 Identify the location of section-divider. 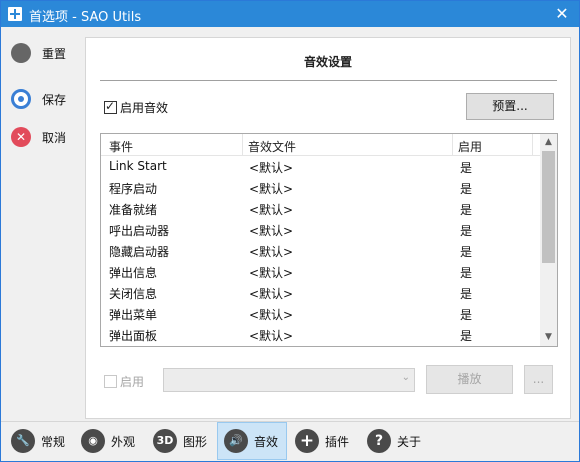
(328, 80).